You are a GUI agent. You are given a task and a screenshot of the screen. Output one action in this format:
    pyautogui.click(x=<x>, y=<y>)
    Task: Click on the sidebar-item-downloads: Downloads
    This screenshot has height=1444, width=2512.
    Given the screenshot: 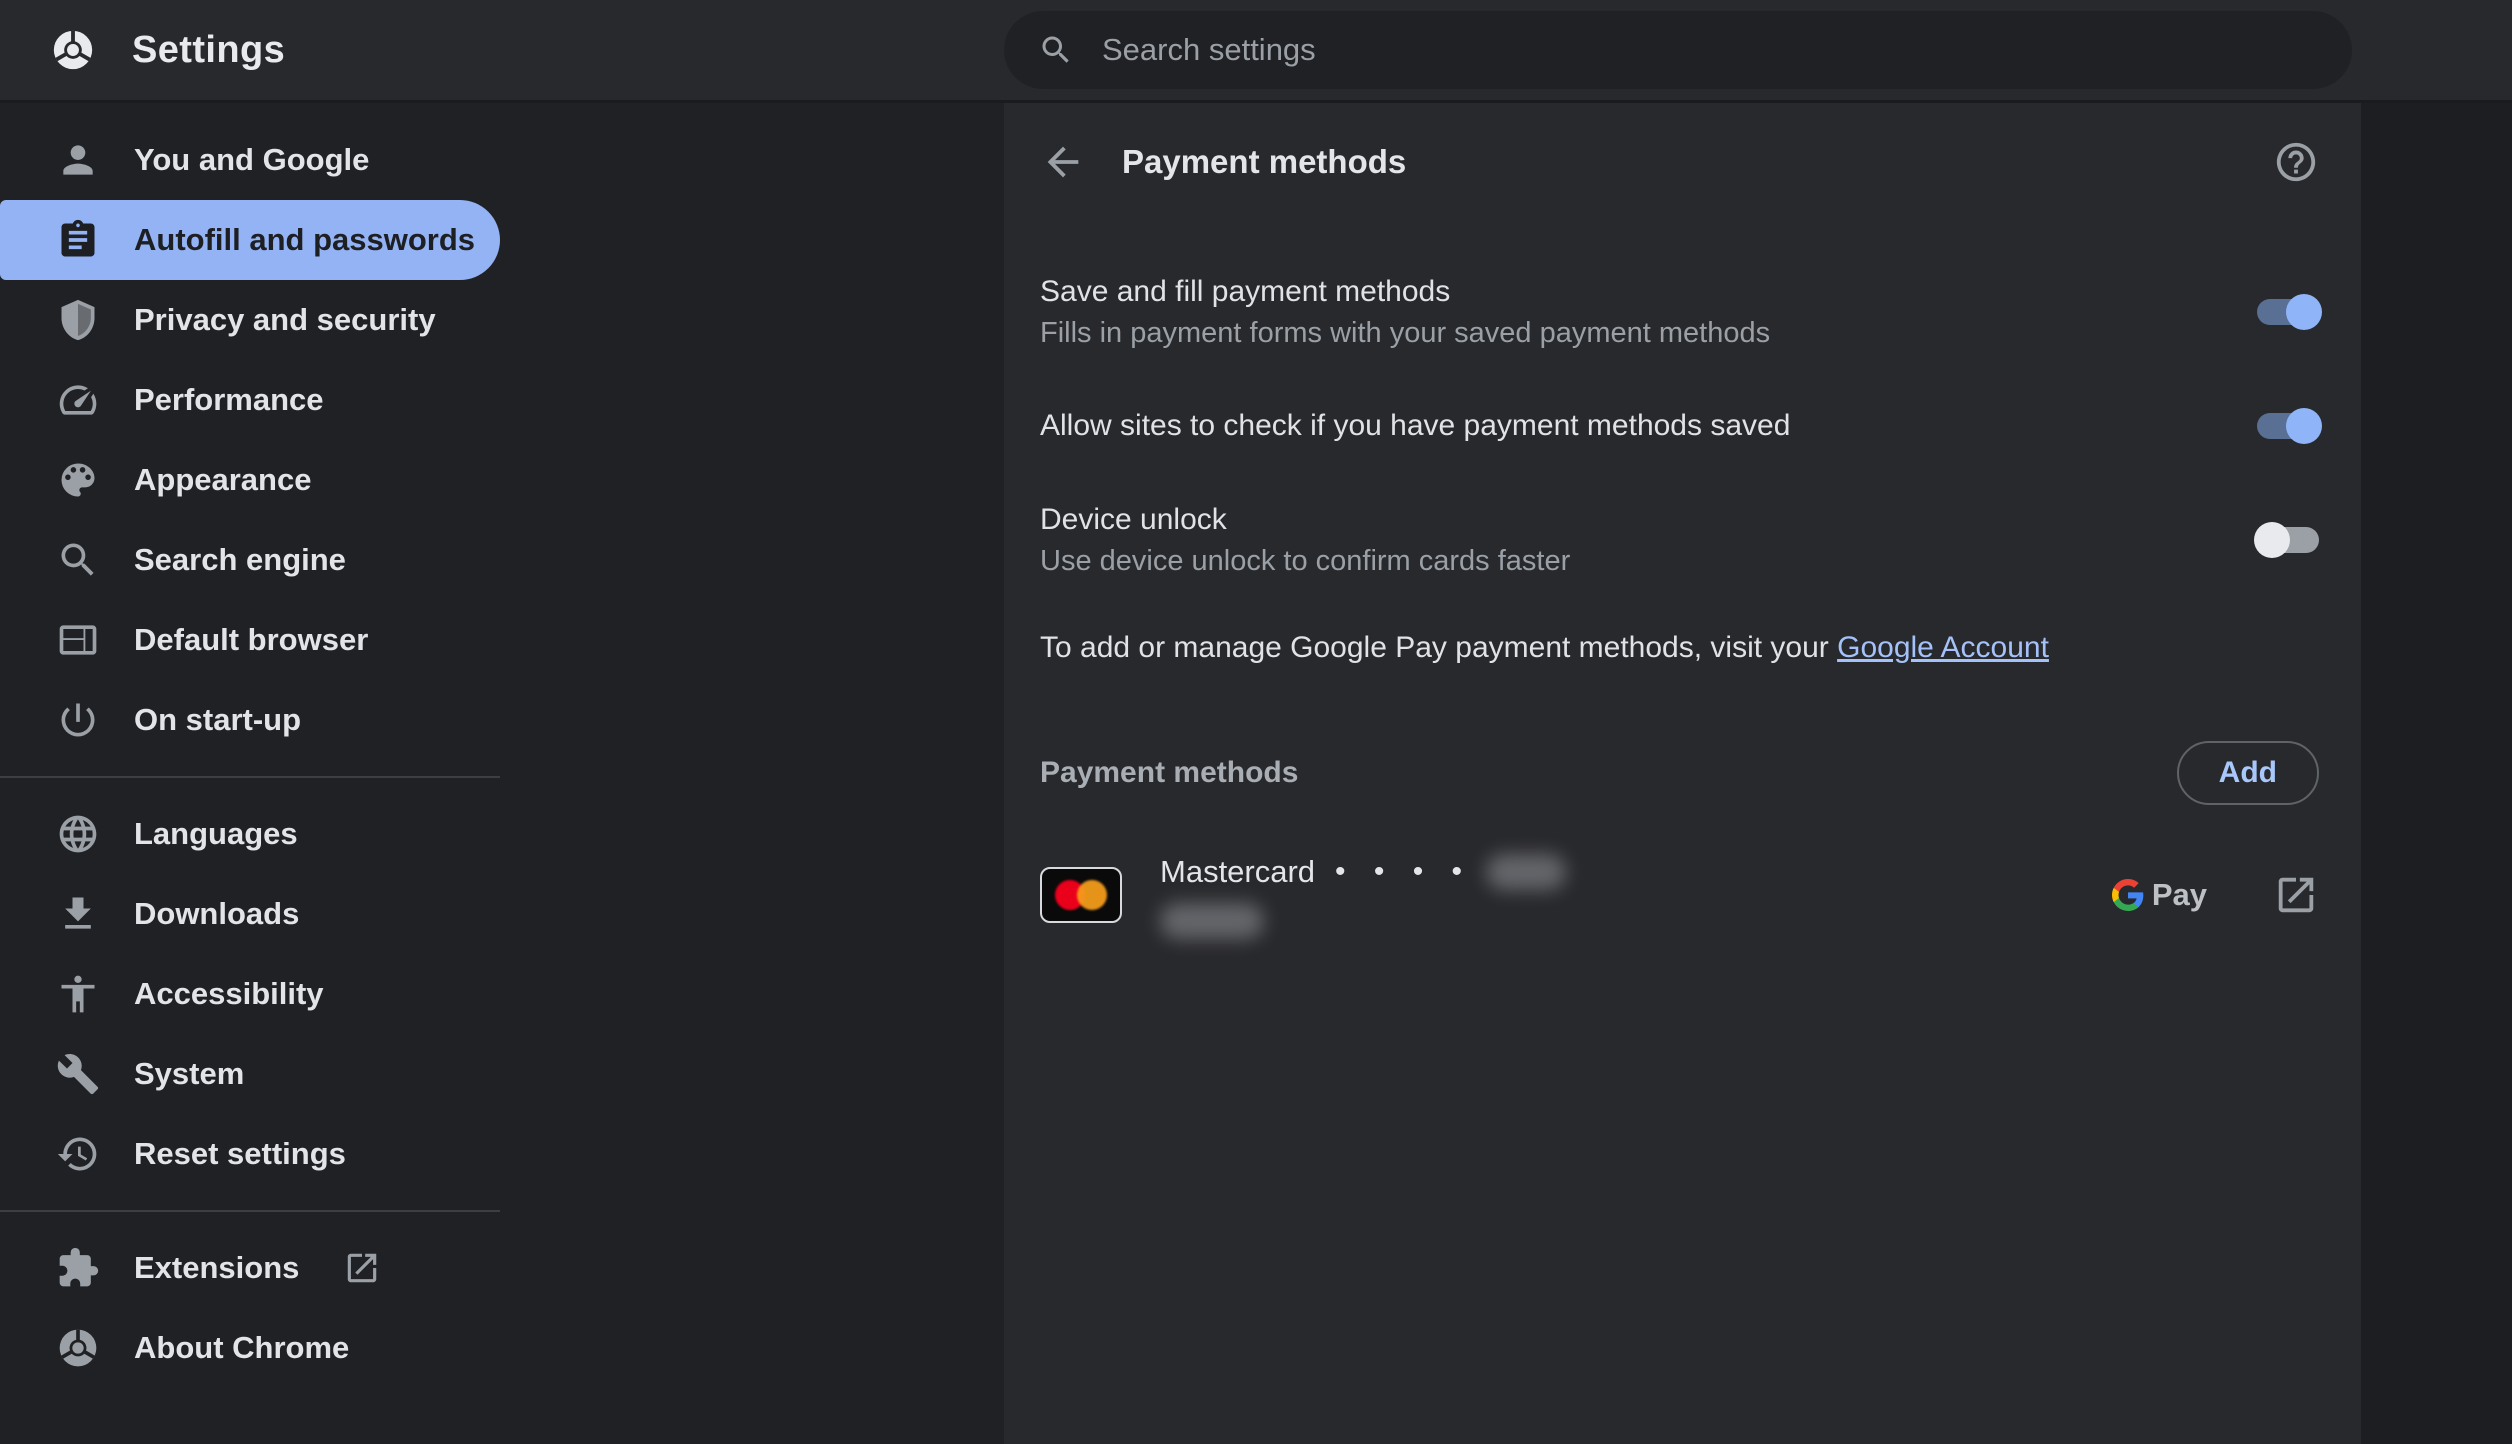 What is the action you would take?
    pyautogui.click(x=250, y=914)
    